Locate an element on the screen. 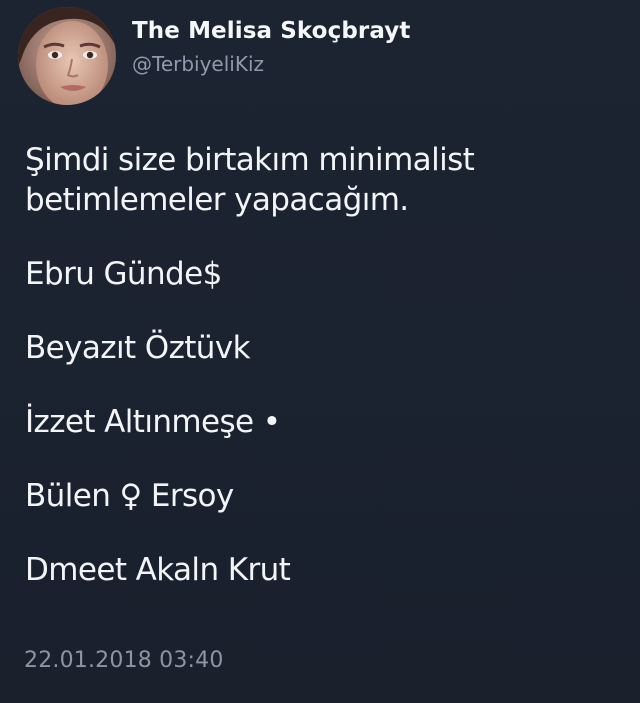 The width and height of the screenshot is (640, 703). tweet-line: Şimdi size birtakım minimalist is located at coordinates (250, 160).